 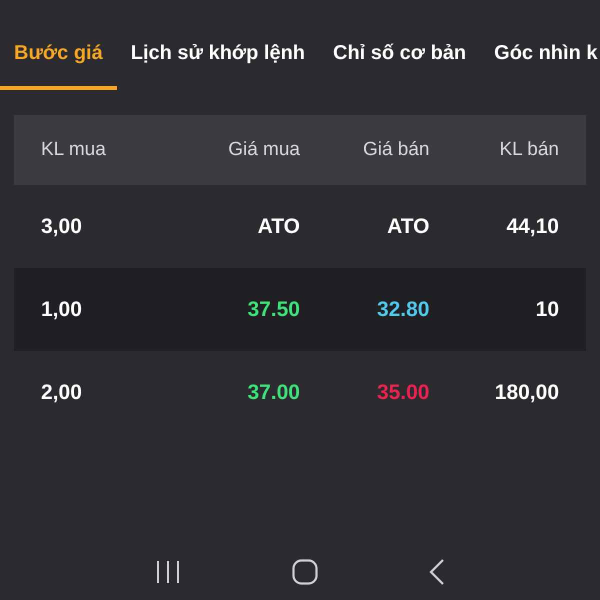 What do you see at coordinates (540, 64) in the screenshot?
I see `tab: Góc nhìn k` at bounding box center [540, 64].